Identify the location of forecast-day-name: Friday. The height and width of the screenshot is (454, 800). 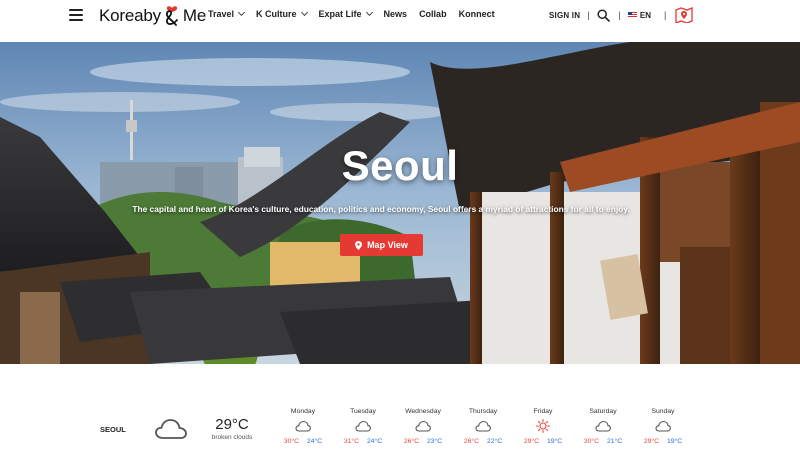
(543, 411).